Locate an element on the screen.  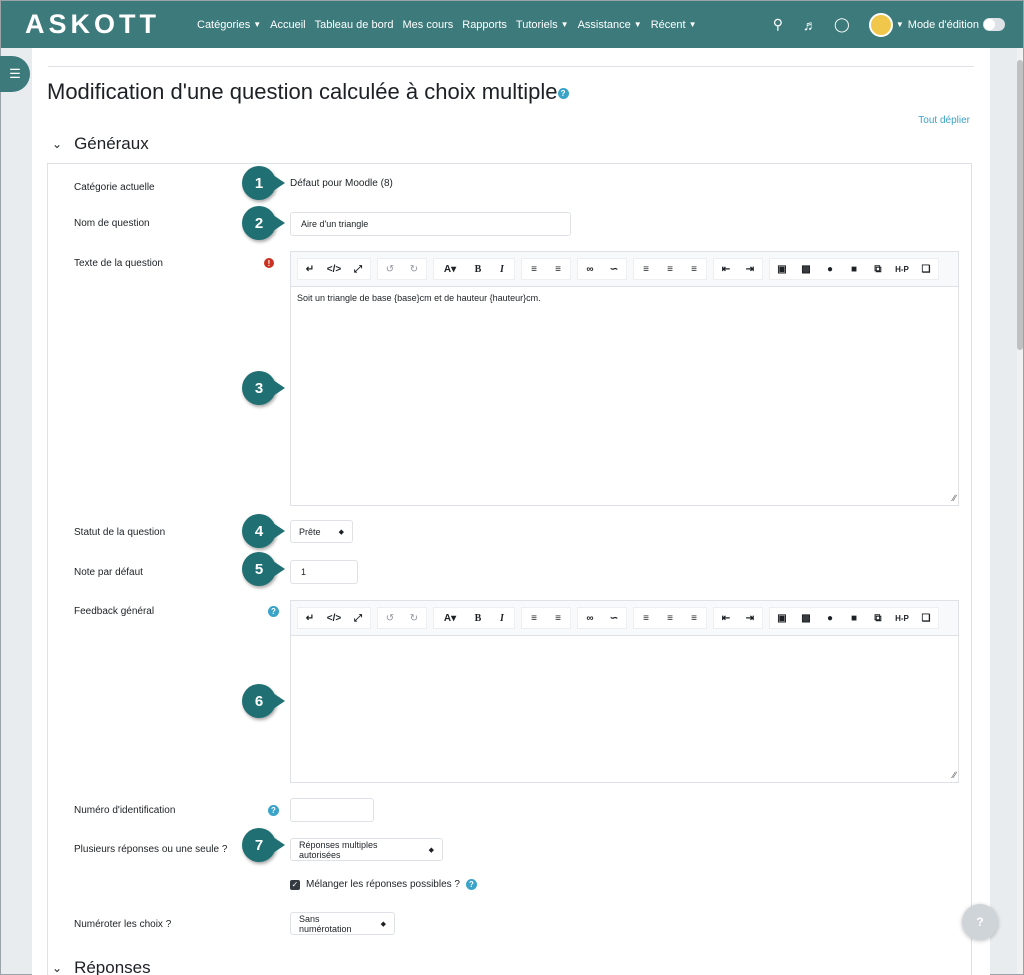
select-value: Réponses multiples autorisées is located at coordinates (338, 849).